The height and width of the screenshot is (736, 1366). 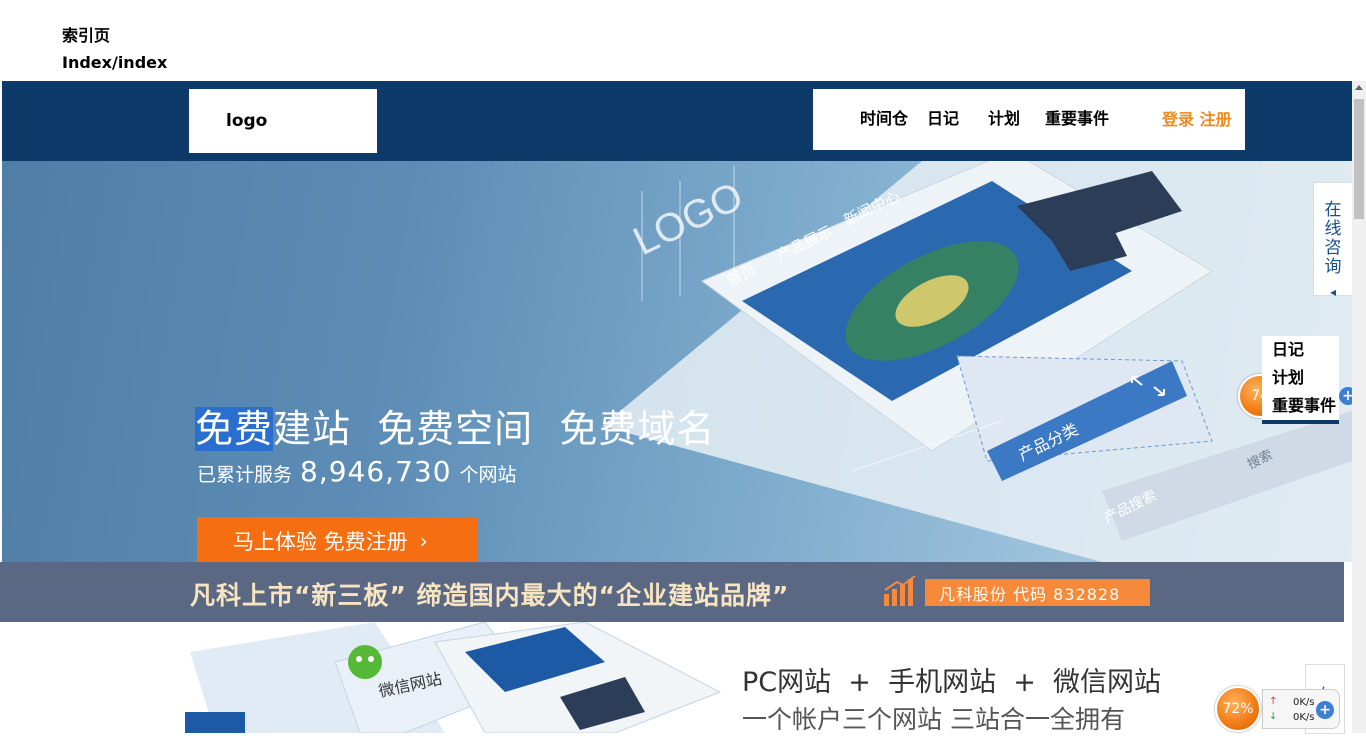 I want to click on banner-text: 凡科上市“新三板” 缔造国内最大的“企业建站品牌”, so click(x=490, y=595).